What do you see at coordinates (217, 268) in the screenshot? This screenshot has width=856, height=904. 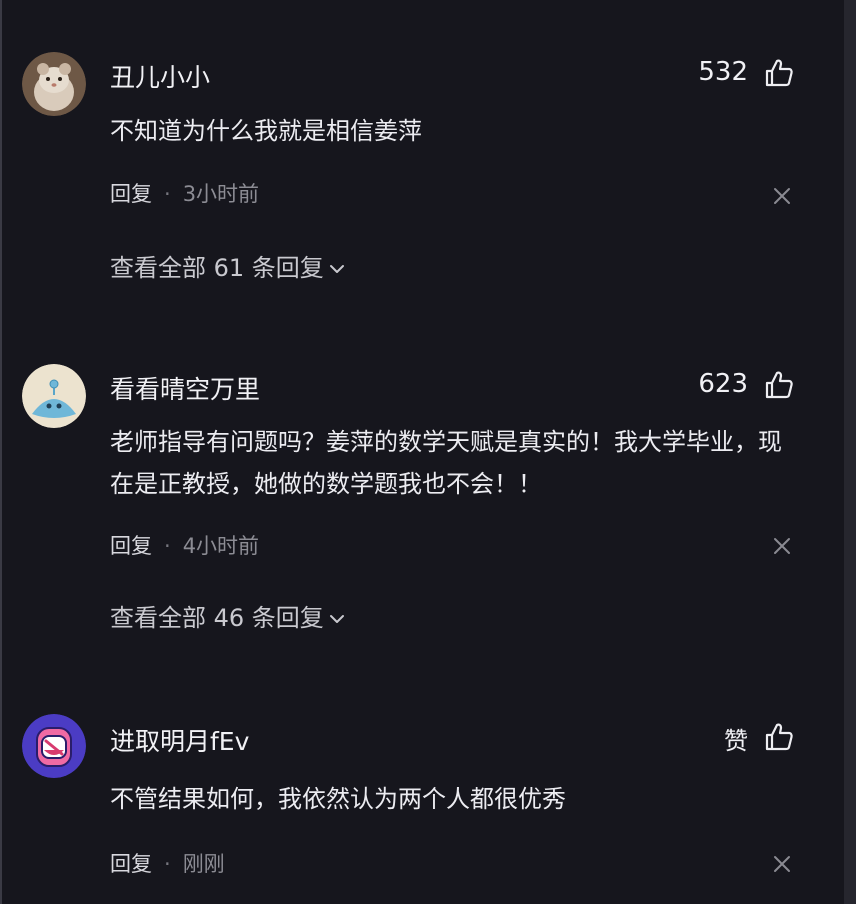 I see `view-replies-label: 查看全部 61 条回复` at bounding box center [217, 268].